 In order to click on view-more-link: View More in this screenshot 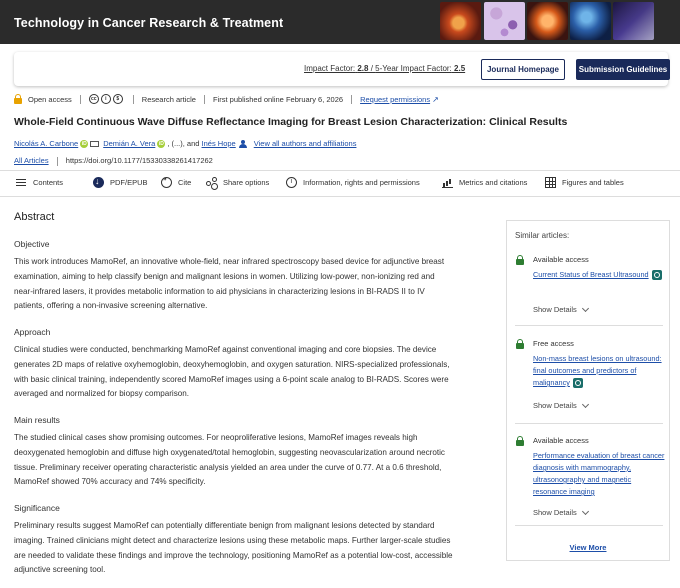, I will do `click(588, 547)`.